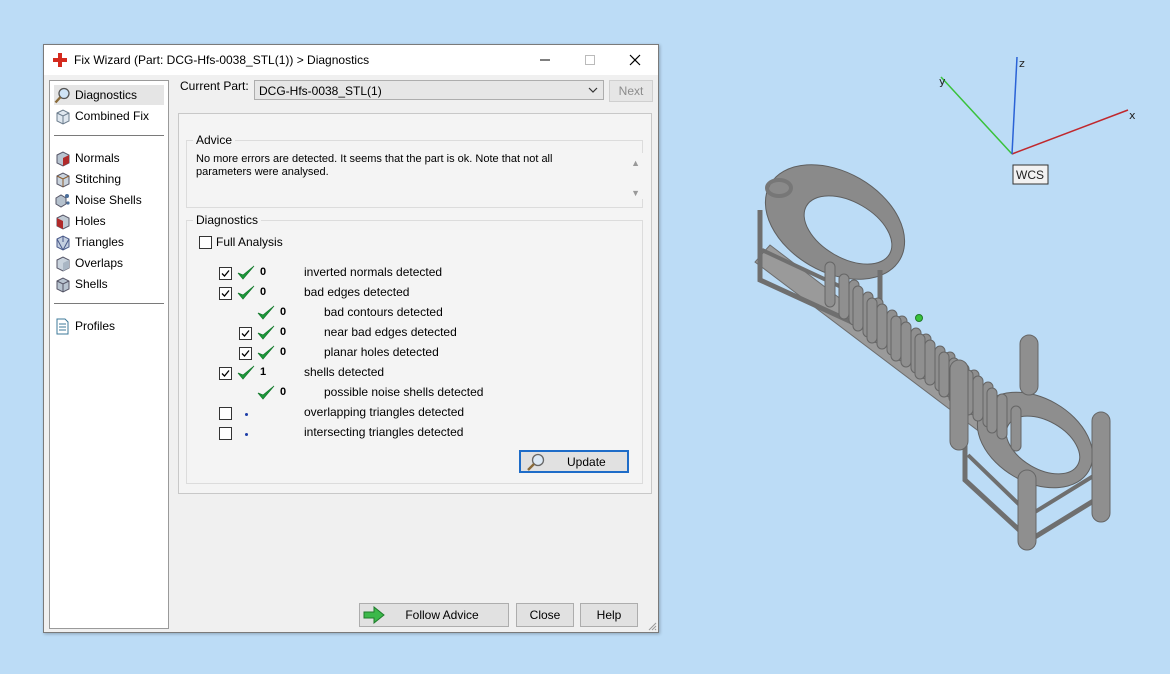 This screenshot has width=1170, height=674. Describe the element at coordinates (589, 60) in the screenshot. I see `maximize-button` at that location.